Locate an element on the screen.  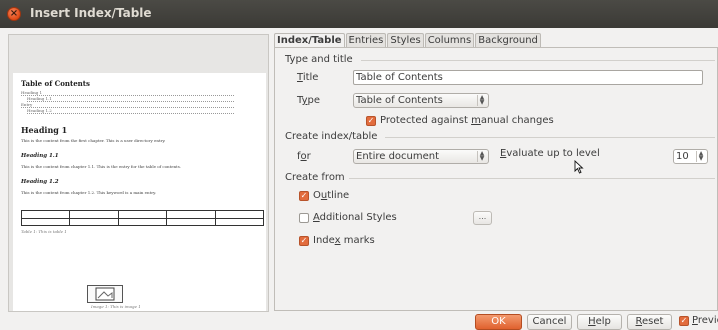
for-select: Entire document ▲ ▼ is located at coordinates (421, 156).